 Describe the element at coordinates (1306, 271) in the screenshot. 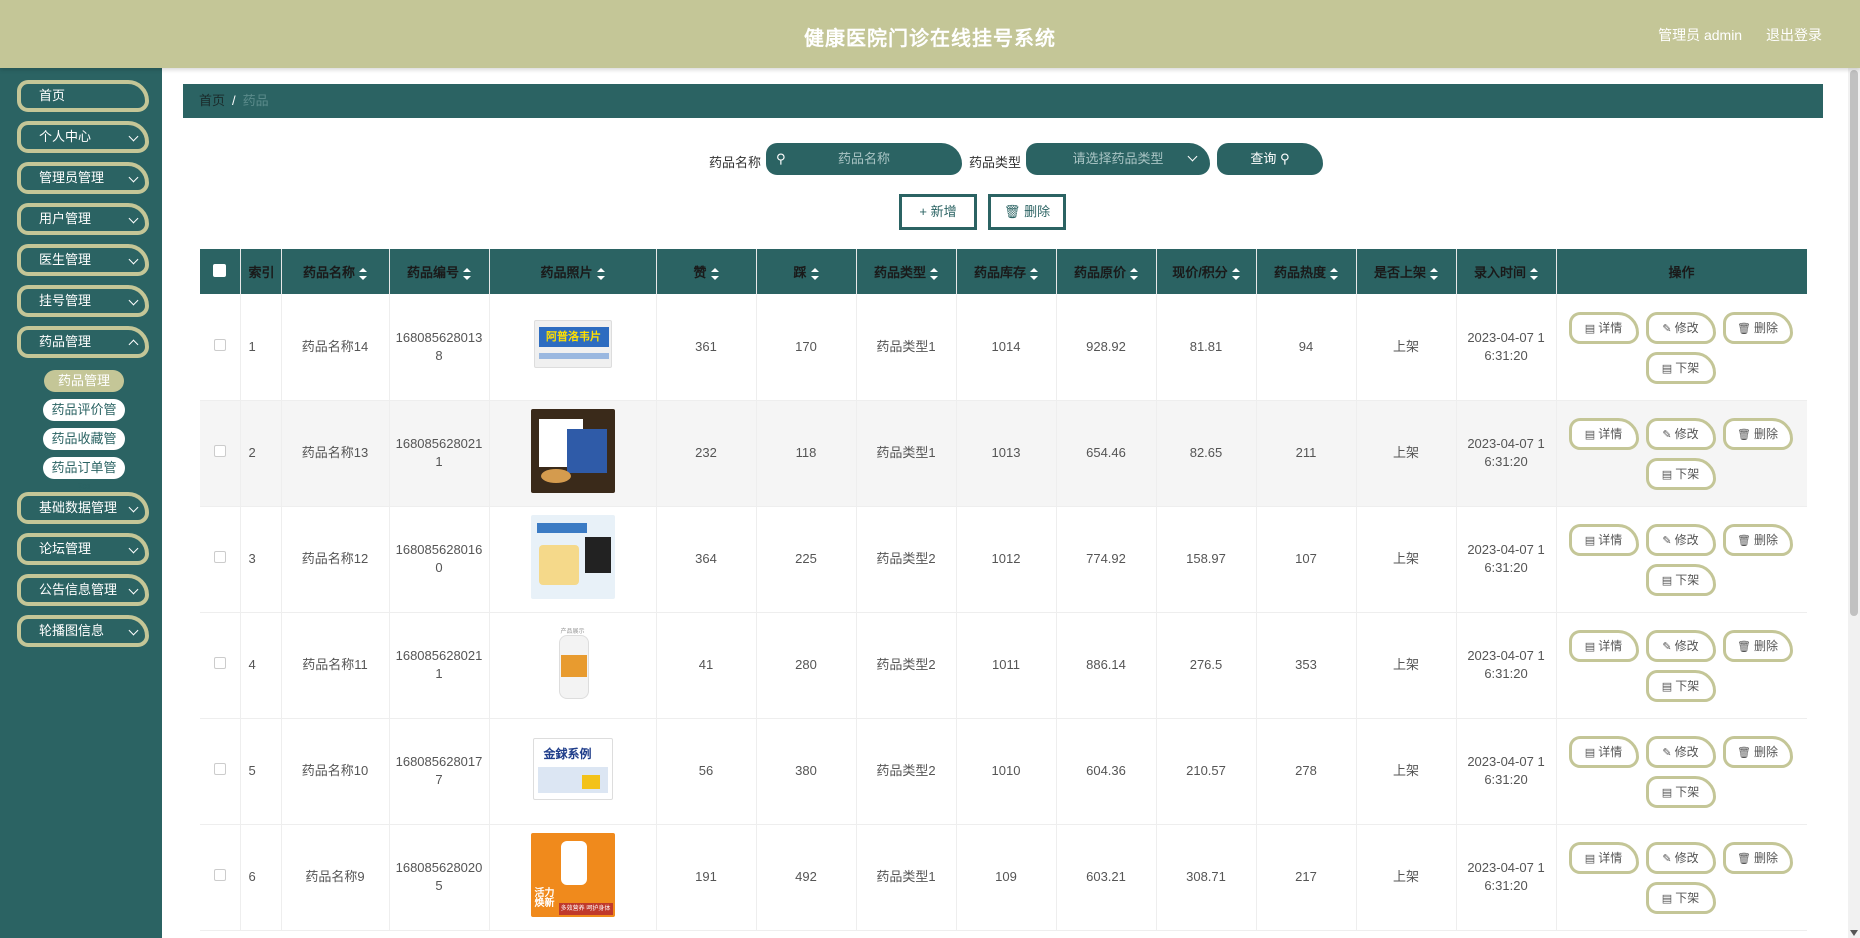

I see `col-heat: 药品热度` at that location.